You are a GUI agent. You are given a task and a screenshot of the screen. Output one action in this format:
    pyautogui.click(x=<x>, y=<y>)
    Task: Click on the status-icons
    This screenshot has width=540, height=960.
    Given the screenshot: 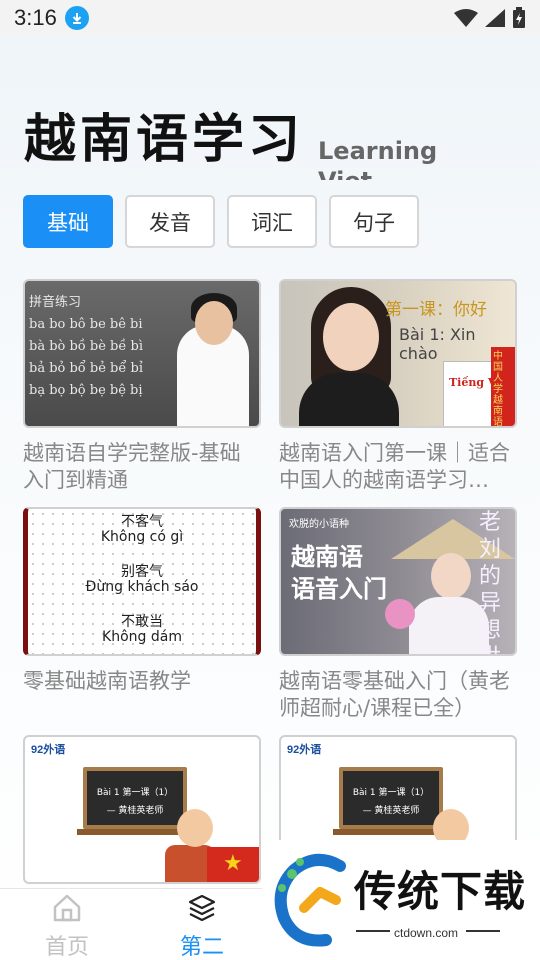 What is the action you would take?
    pyautogui.click(x=490, y=18)
    